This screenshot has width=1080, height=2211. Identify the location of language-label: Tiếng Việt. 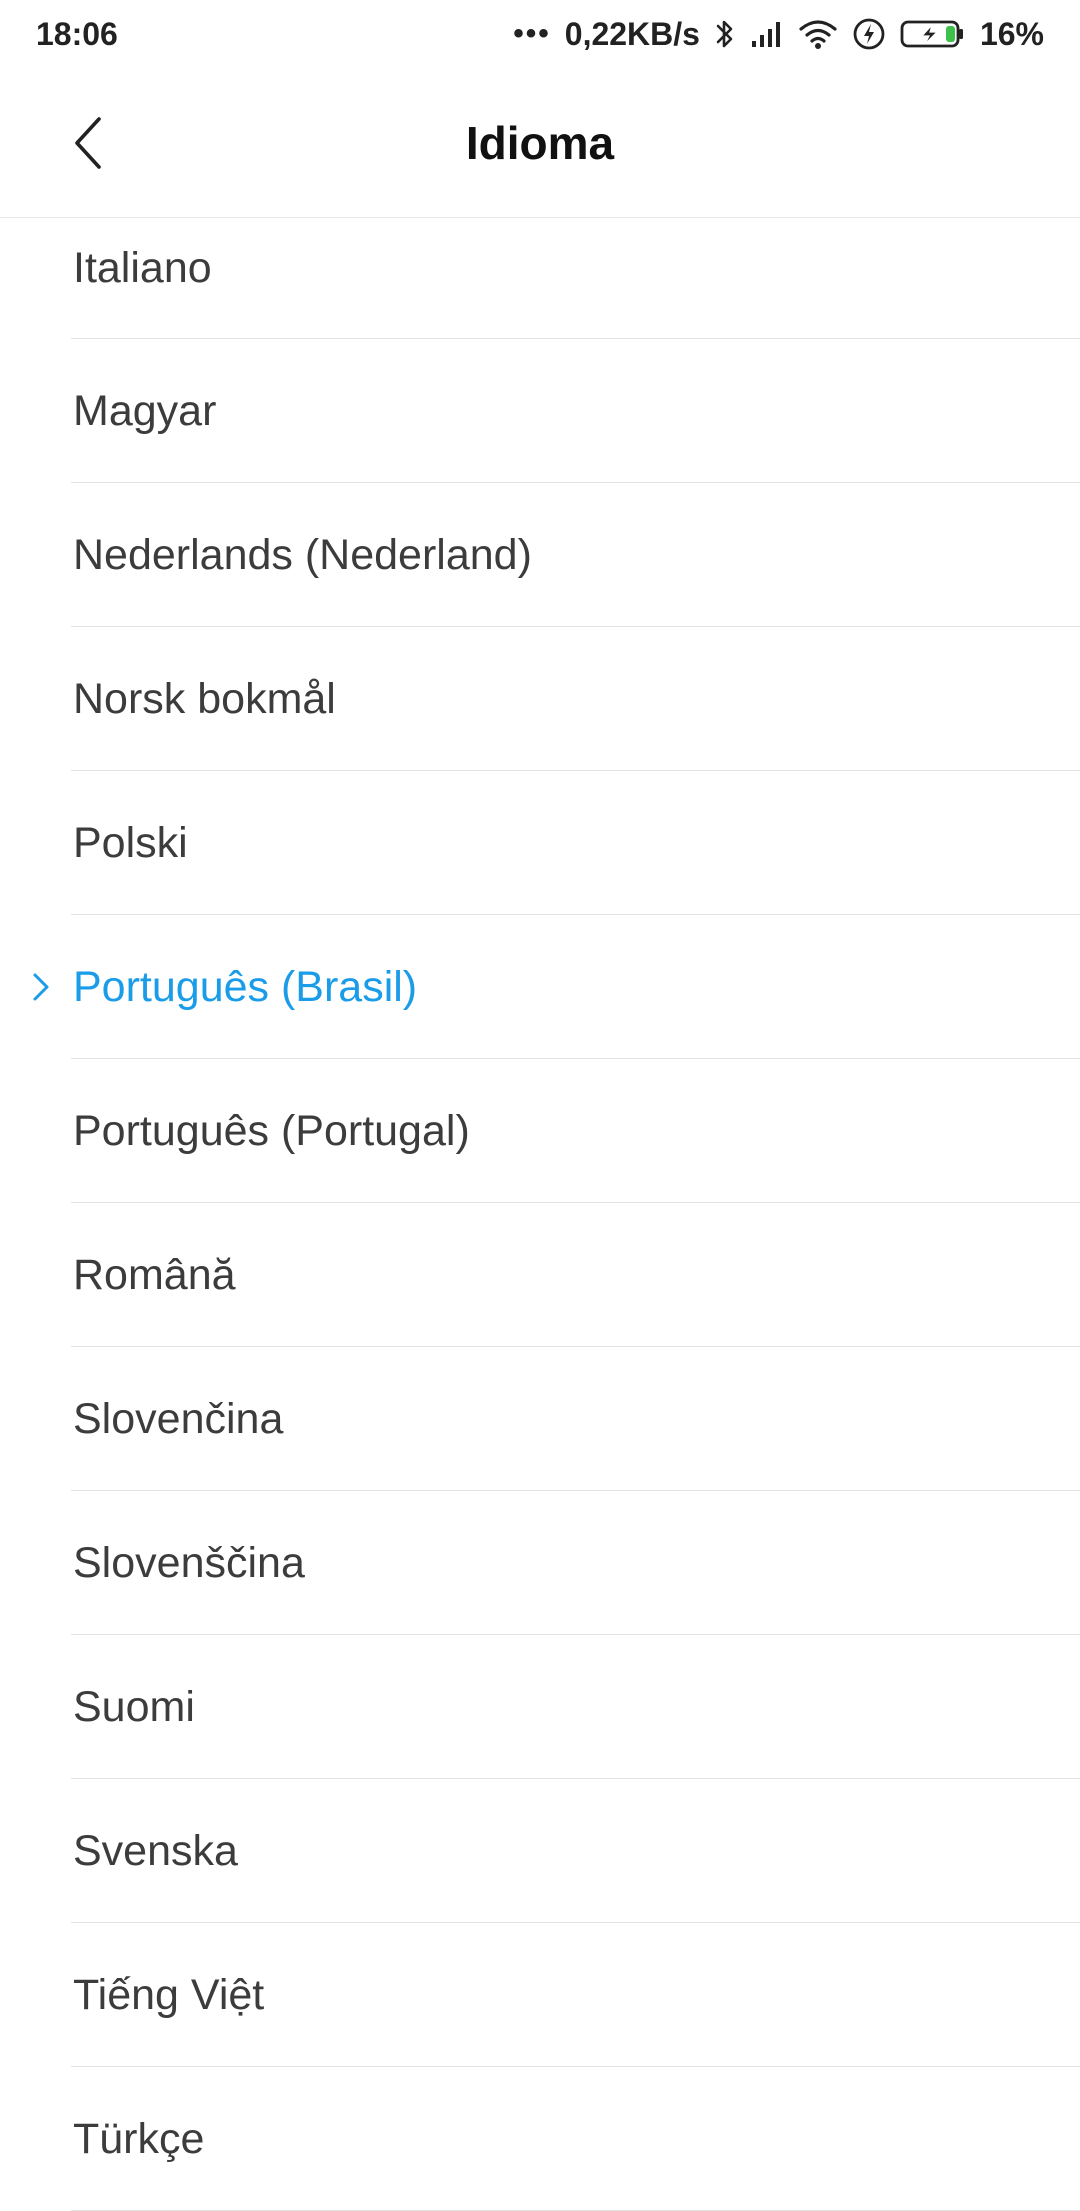
(169, 1995).